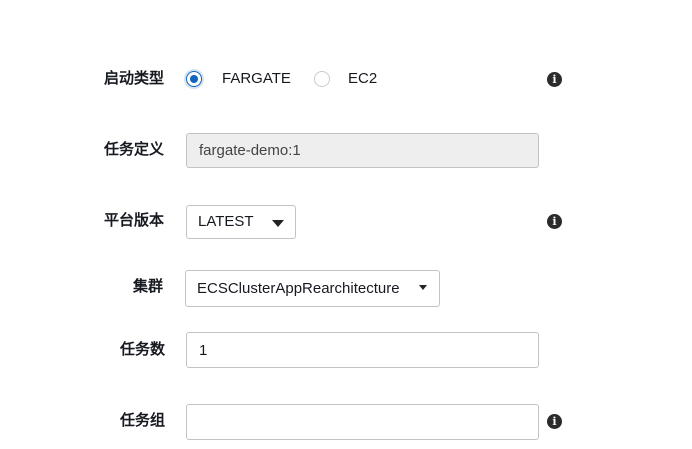  Describe the element at coordinates (194, 79) in the screenshot. I see `launch-type-fargate-radio` at that location.